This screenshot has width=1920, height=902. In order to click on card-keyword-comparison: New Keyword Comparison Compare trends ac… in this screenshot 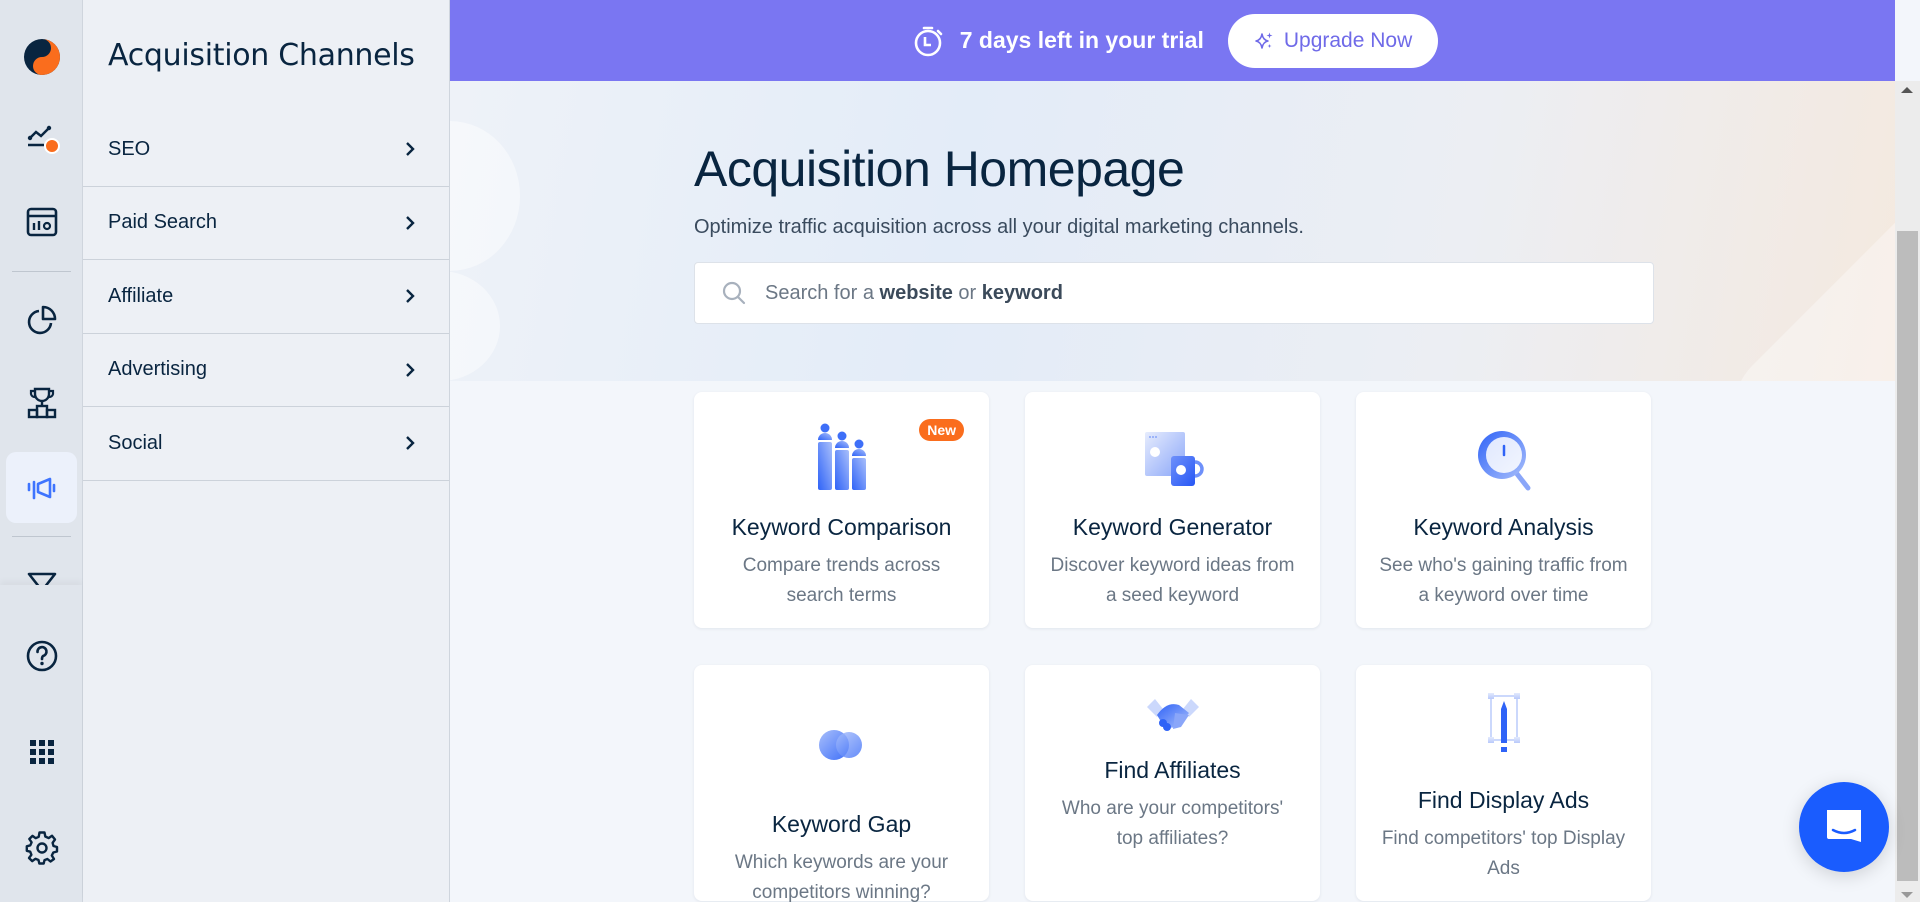, I will do `click(841, 510)`.